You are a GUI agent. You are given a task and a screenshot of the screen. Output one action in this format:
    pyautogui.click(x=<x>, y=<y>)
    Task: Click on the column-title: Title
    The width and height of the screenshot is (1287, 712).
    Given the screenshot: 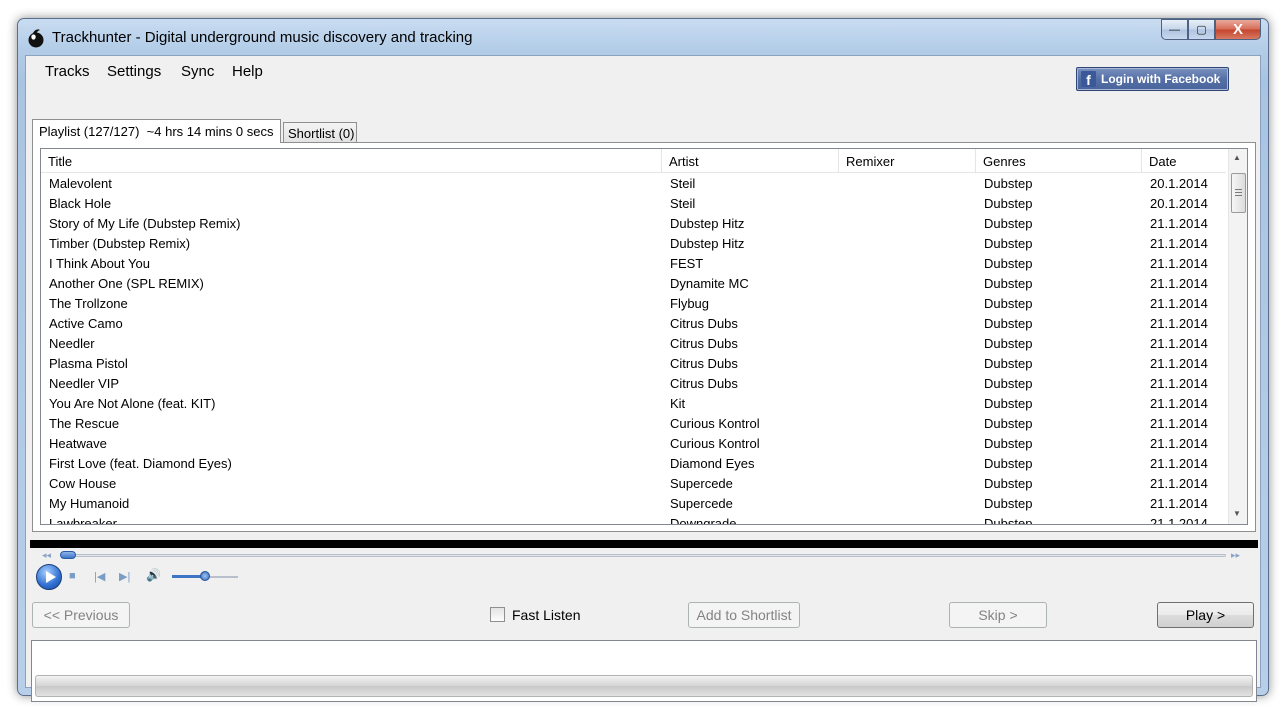 What is the action you would take?
    pyautogui.click(x=351, y=161)
    